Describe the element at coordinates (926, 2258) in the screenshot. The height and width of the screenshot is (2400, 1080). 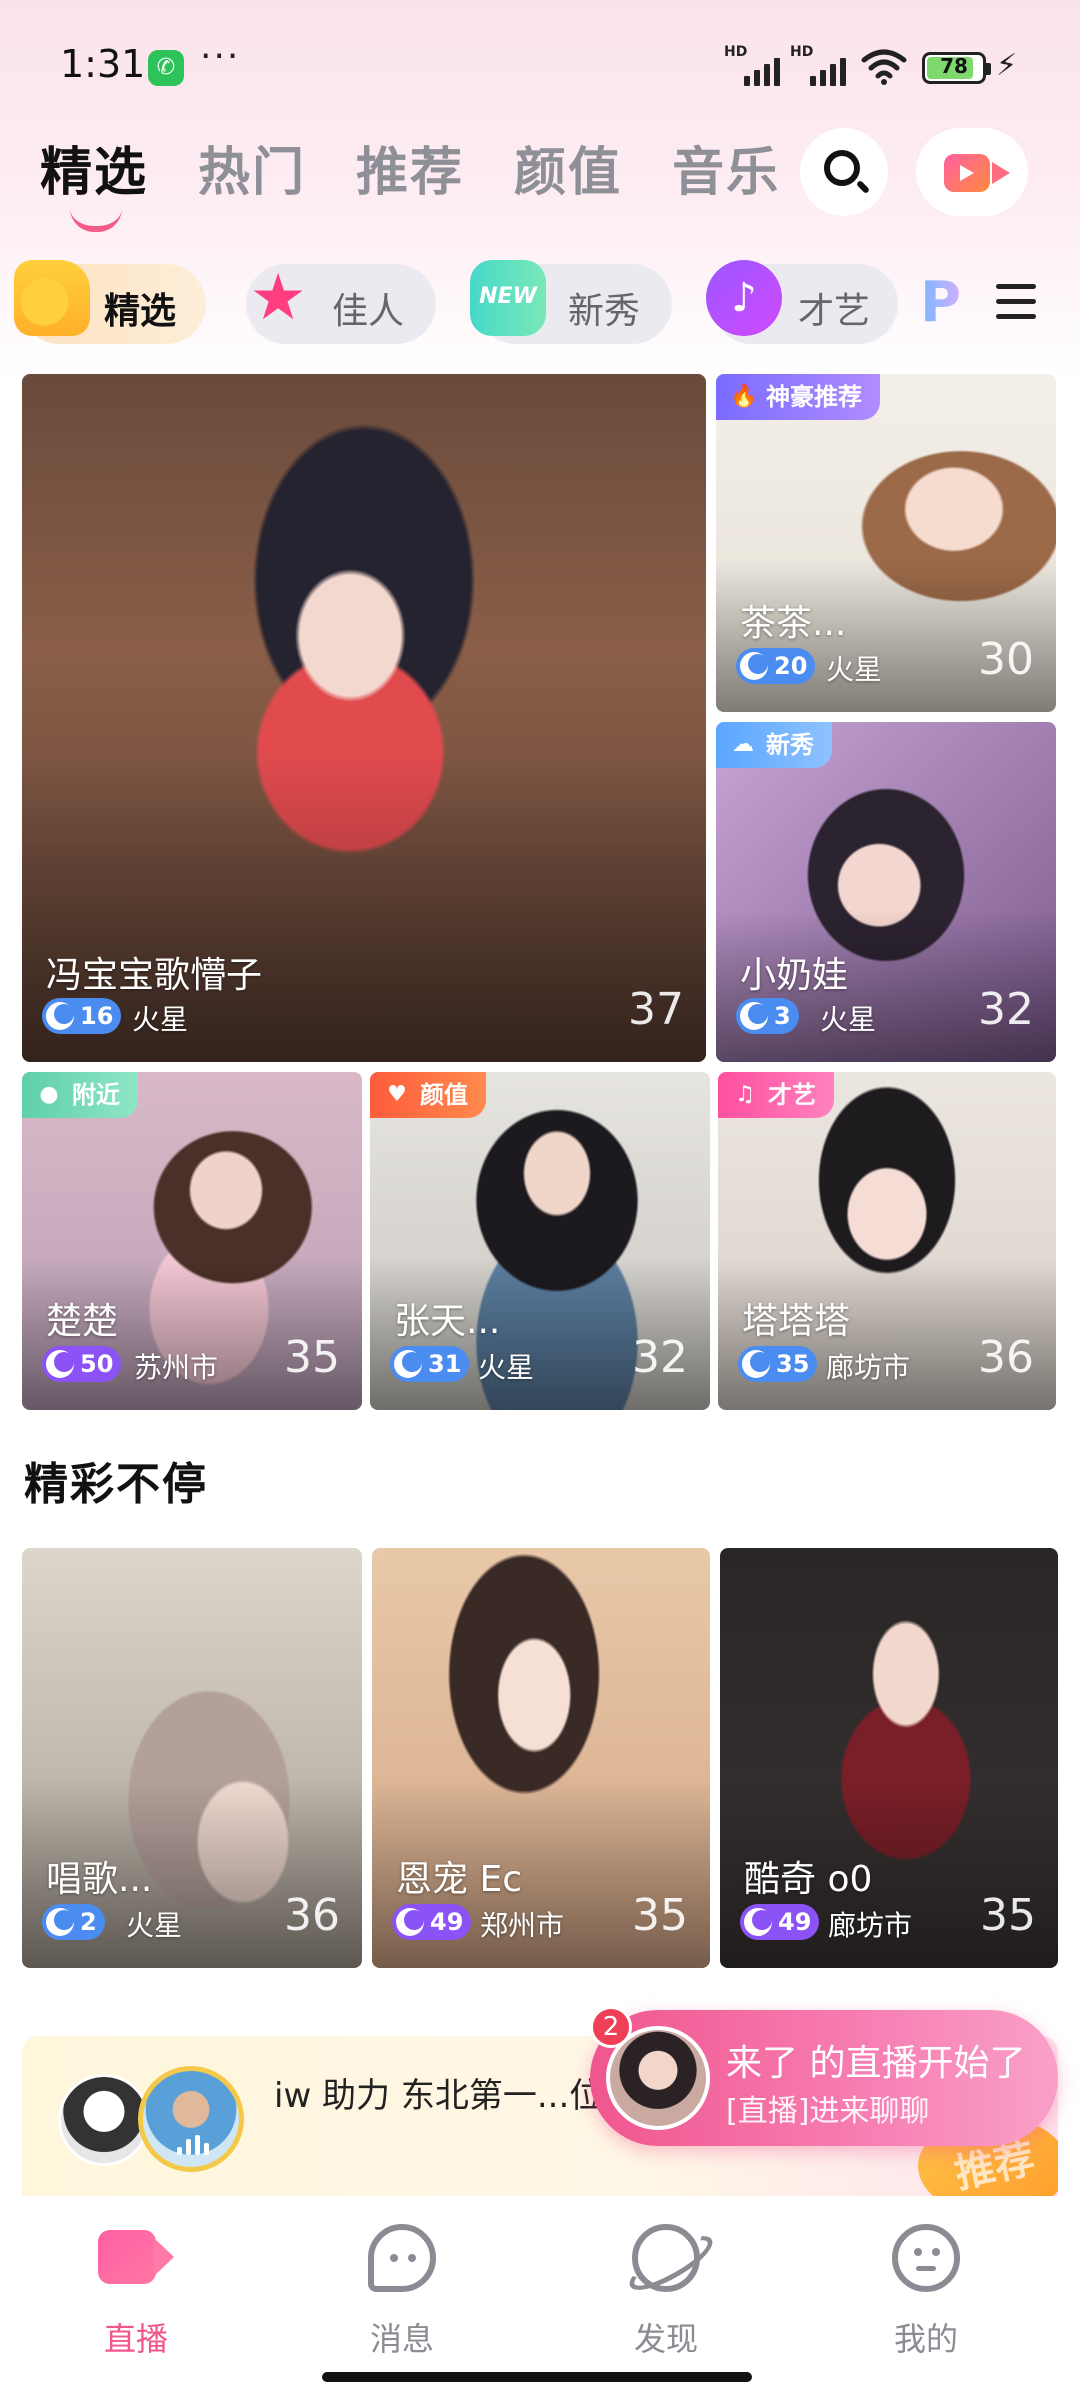
I see `smiley-face-icon` at that location.